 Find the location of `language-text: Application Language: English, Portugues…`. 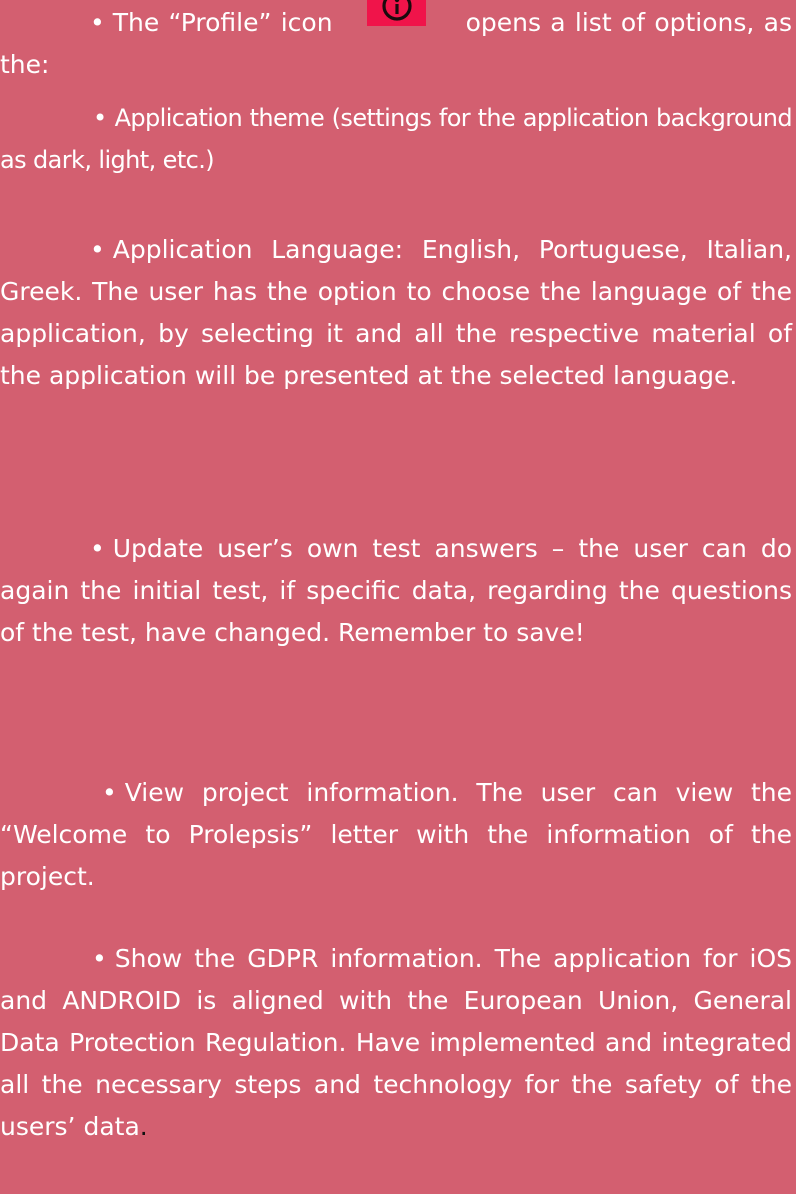

language-text: Application Language: English, Portugues… is located at coordinates (396, 312).